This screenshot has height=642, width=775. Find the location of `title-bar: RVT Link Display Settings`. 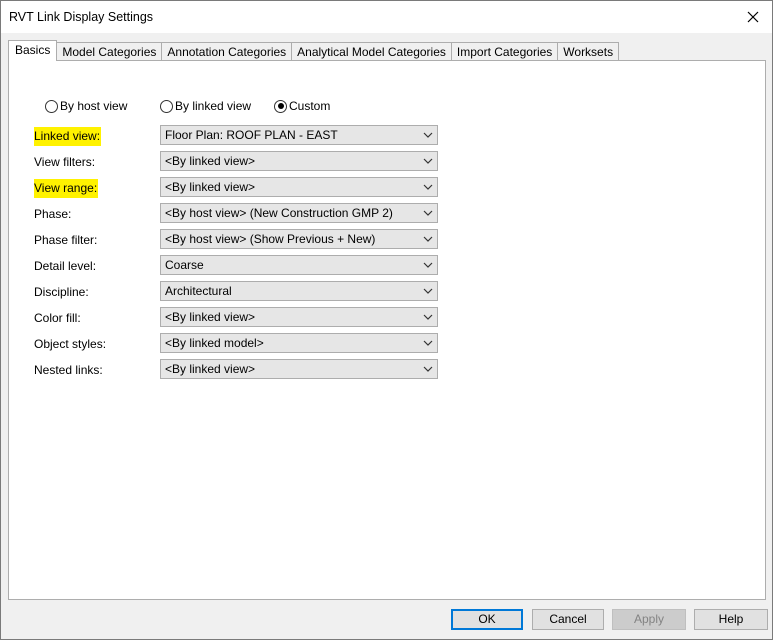

title-bar: RVT Link Display Settings is located at coordinates (386, 17).